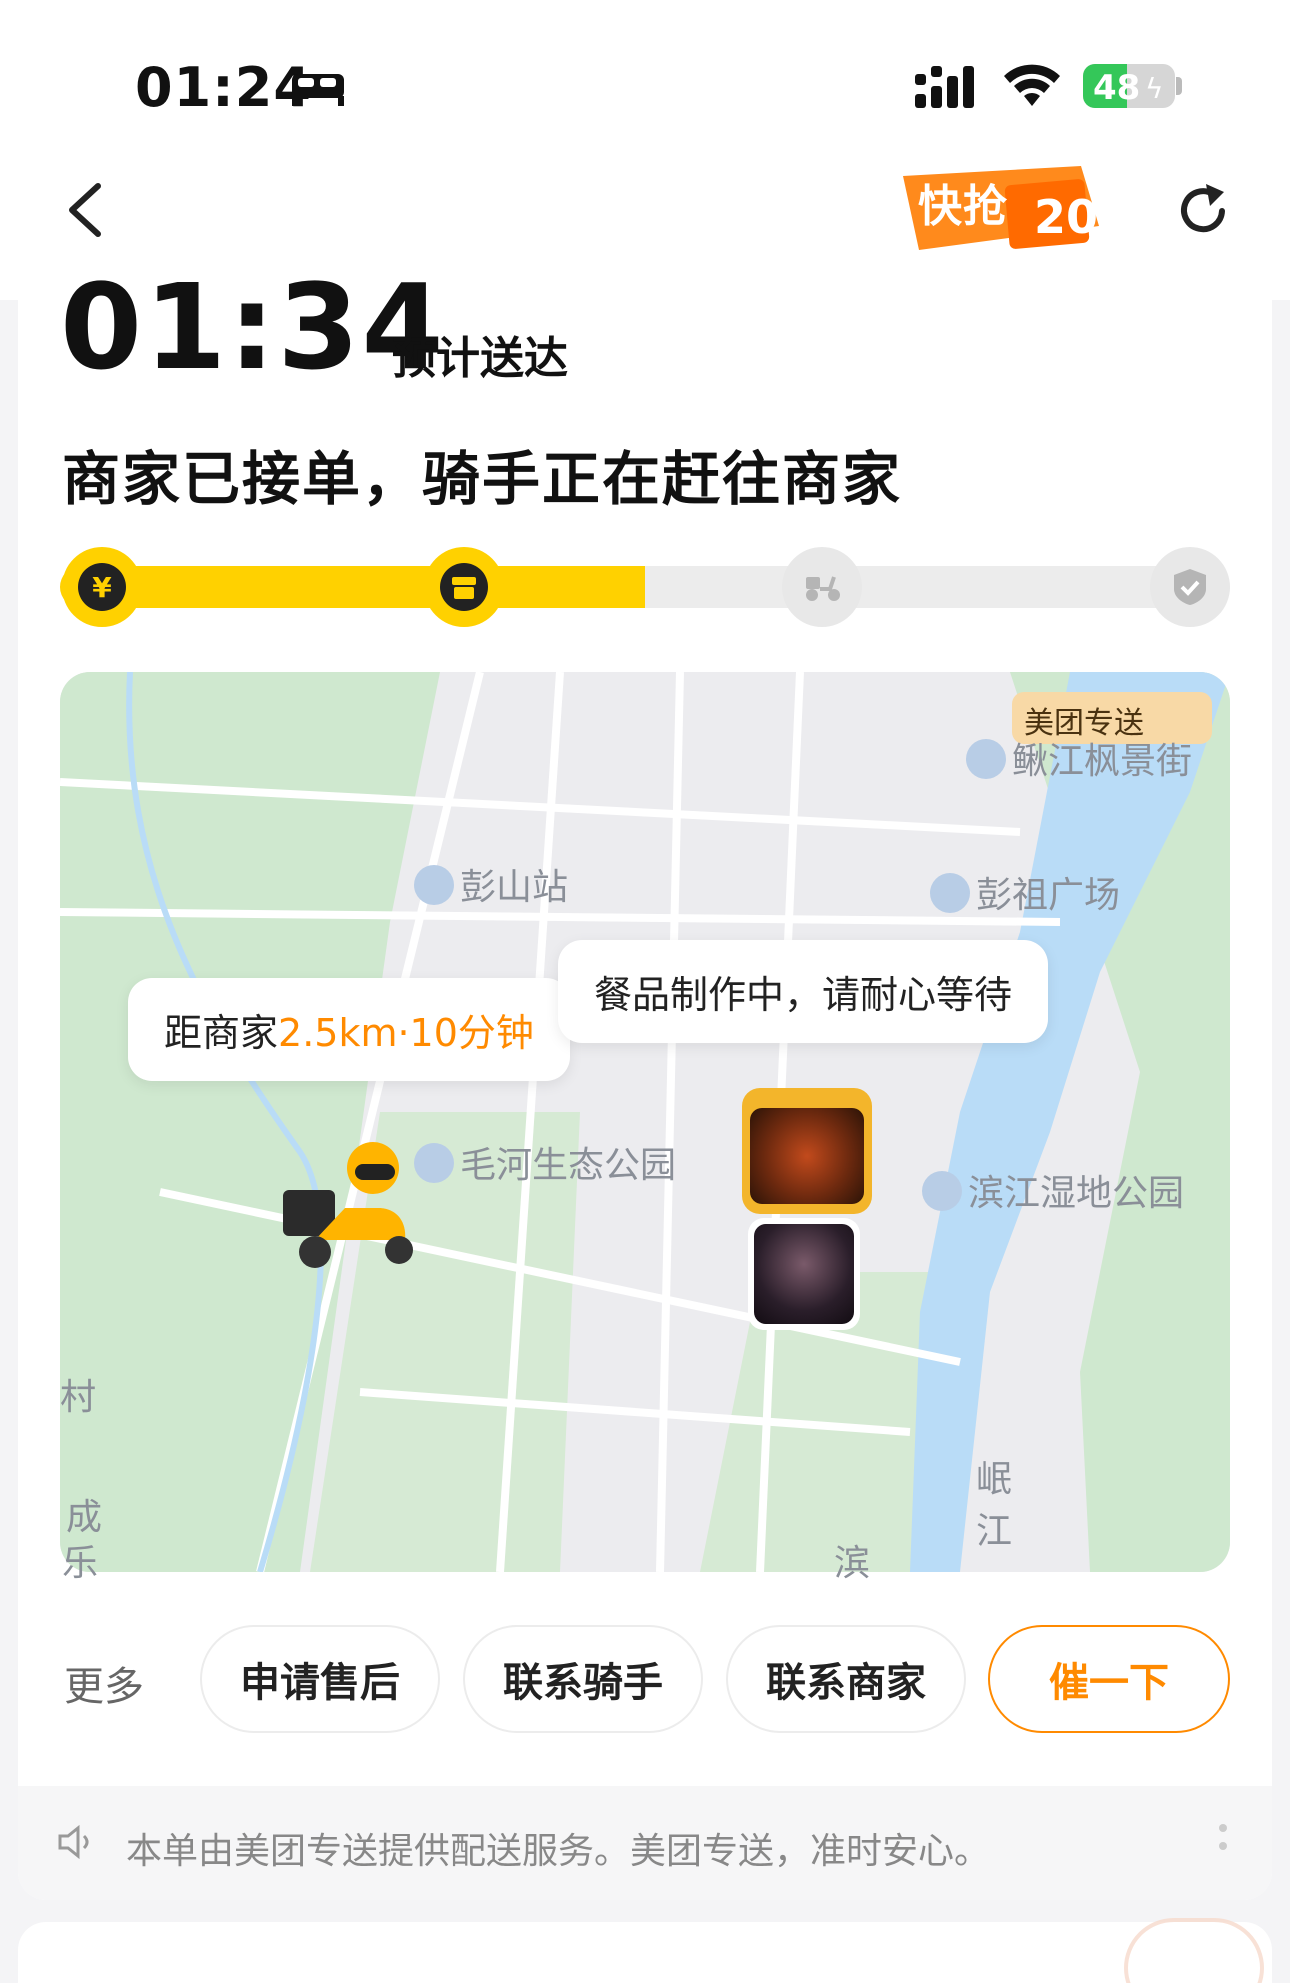 The width and height of the screenshot is (1290, 1983). Describe the element at coordinates (253, 327) in the screenshot. I see `eta-time: 01:34` at that location.